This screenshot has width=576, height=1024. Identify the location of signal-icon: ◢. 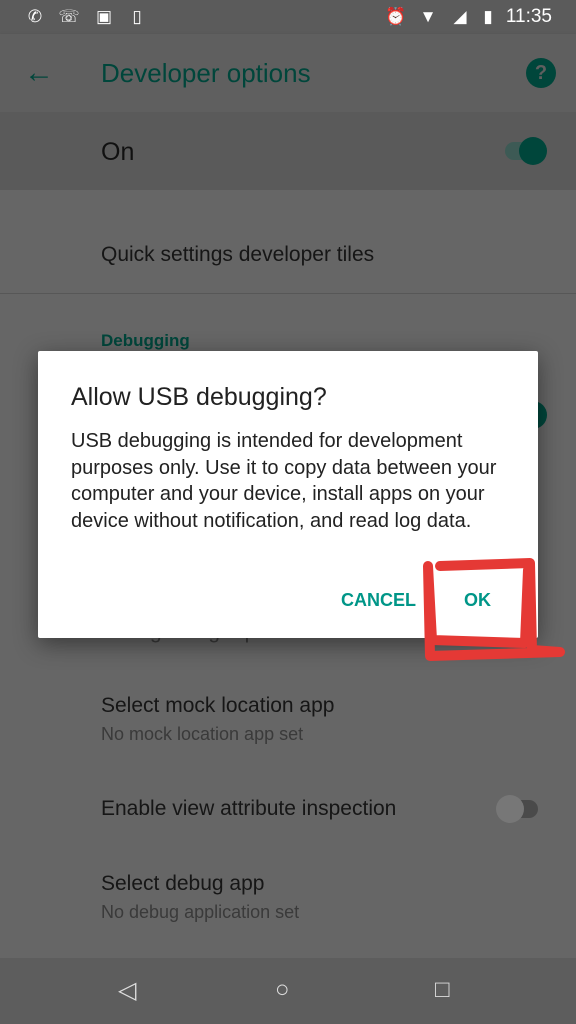
(460, 16).